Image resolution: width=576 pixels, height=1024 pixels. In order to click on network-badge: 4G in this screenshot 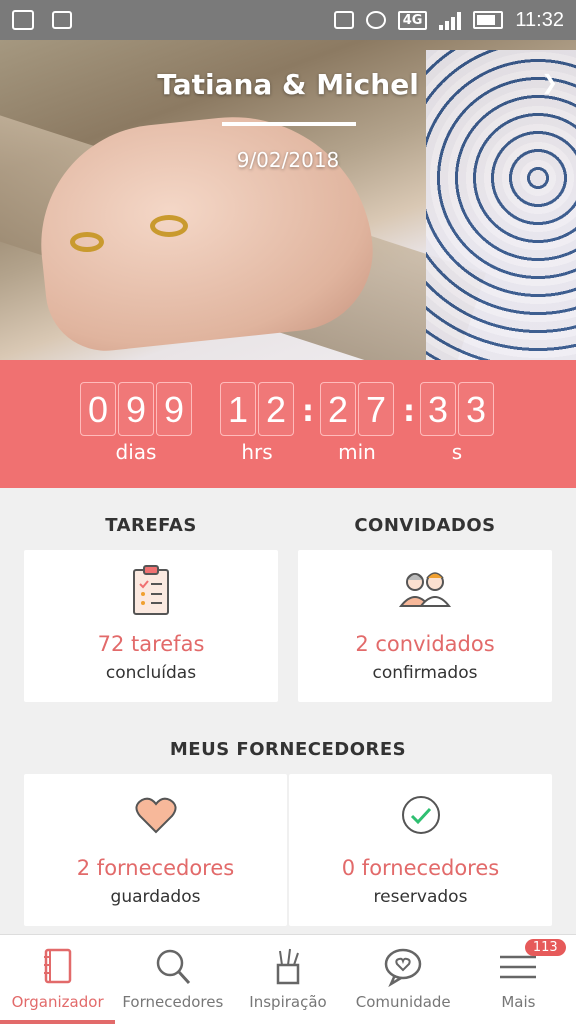, I will do `click(412, 20)`.